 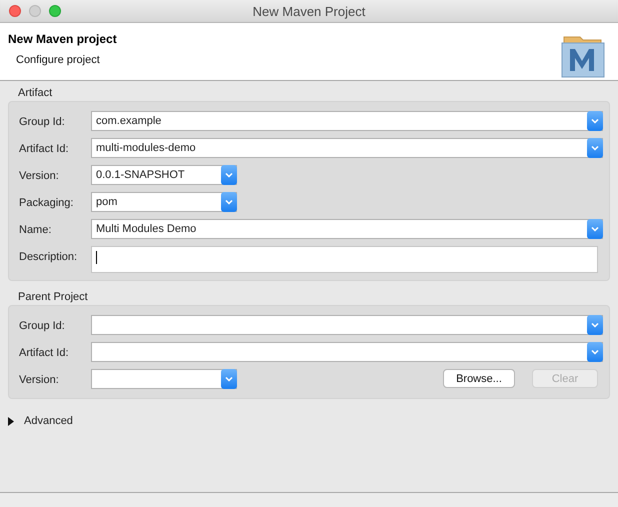 What do you see at coordinates (15, 11) in the screenshot?
I see `close-icon` at bounding box center [15, 11].